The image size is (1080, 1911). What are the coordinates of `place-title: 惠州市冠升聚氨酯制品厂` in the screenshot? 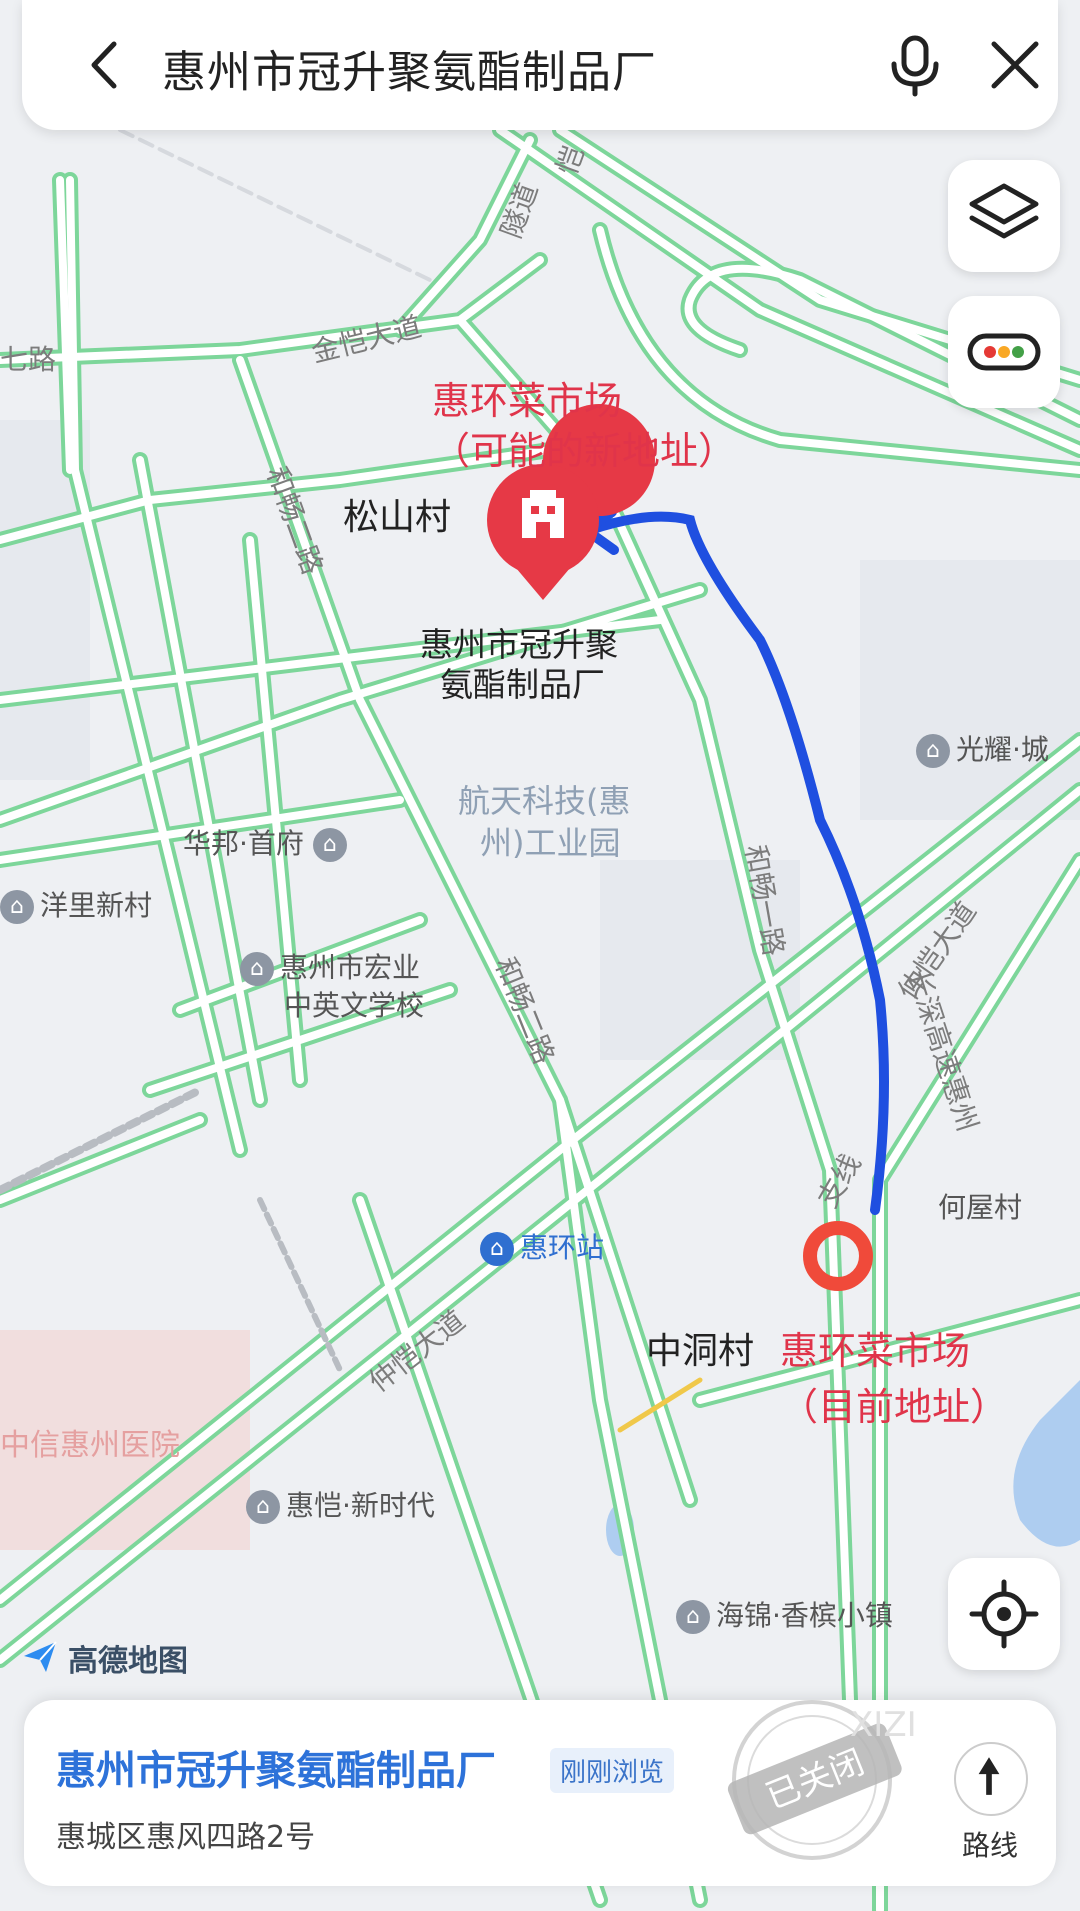 It's located at (276, 1767).